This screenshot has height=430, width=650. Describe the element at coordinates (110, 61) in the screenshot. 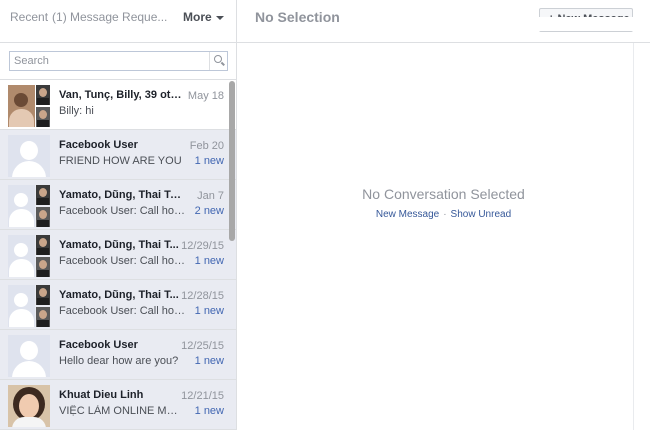

I see `search-input` at that location.